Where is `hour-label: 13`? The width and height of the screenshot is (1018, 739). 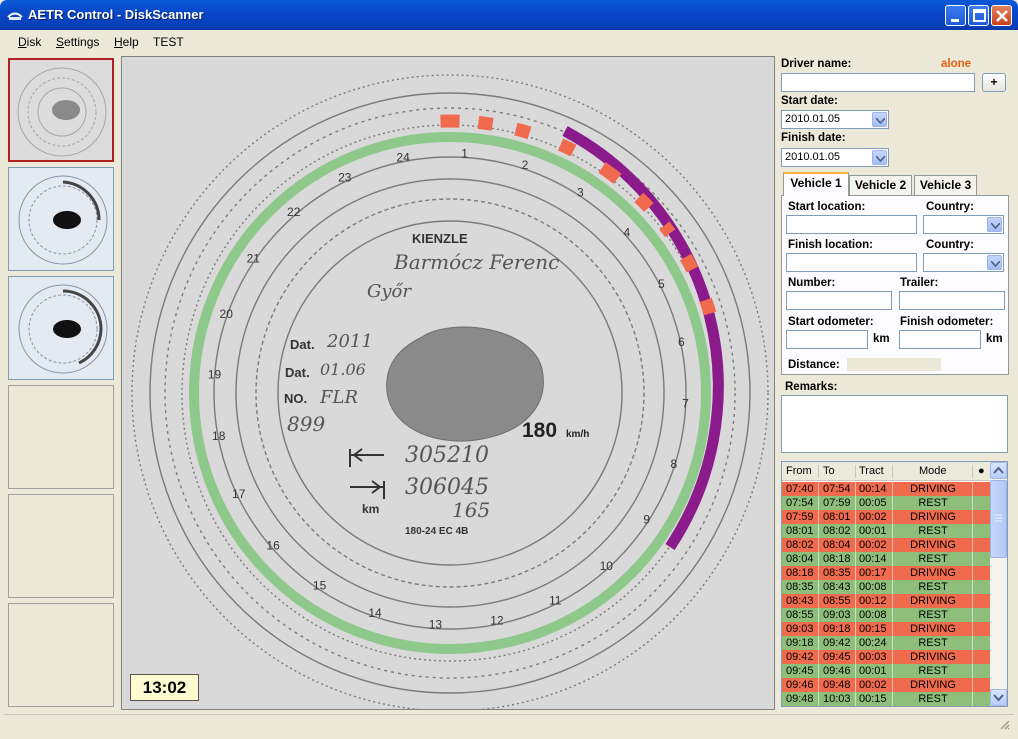 hour-label: 13 is located at coordinates (436, 625).